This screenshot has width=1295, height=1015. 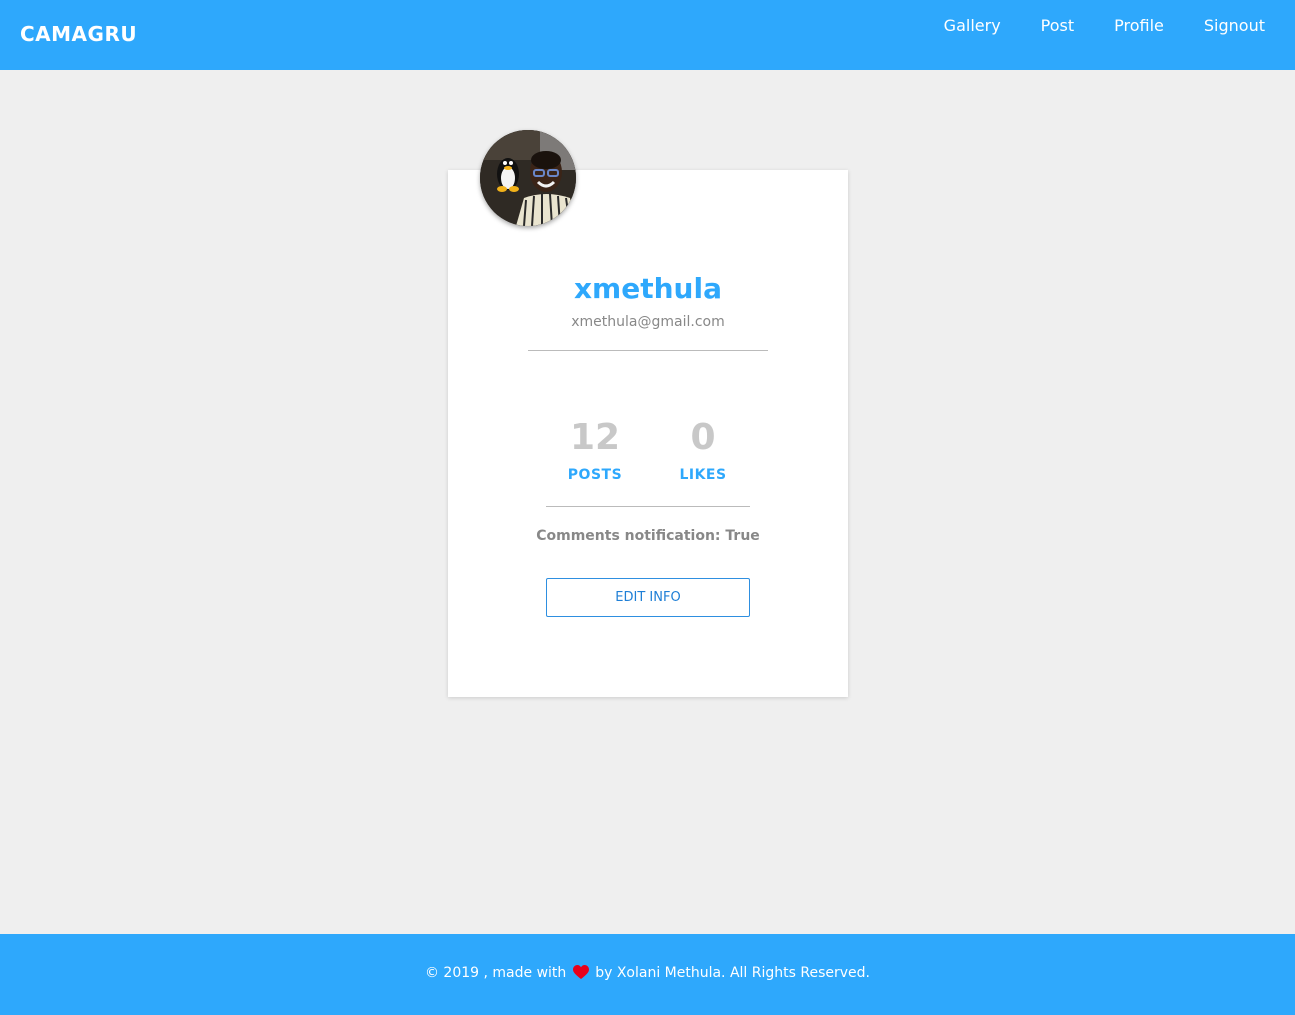 What do you see at coordinates (648, 536) in the screenshot?
I see `comments-notification-status: Comments notification: True` at bounding box center [648, 536].